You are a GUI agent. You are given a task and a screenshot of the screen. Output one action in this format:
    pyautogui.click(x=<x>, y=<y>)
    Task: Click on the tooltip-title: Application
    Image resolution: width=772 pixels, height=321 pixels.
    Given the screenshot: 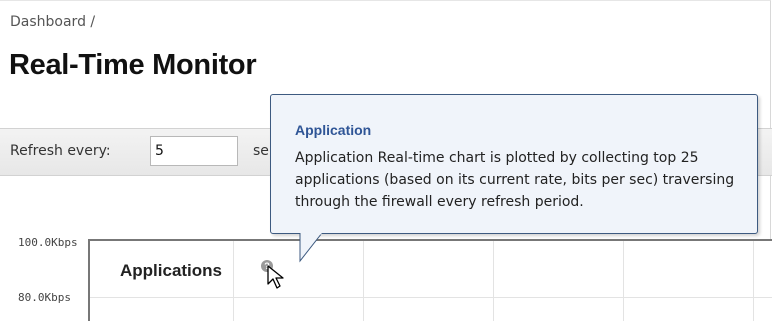 What is the action you would take?
    pyautogui.click(x=333, y=130)
    